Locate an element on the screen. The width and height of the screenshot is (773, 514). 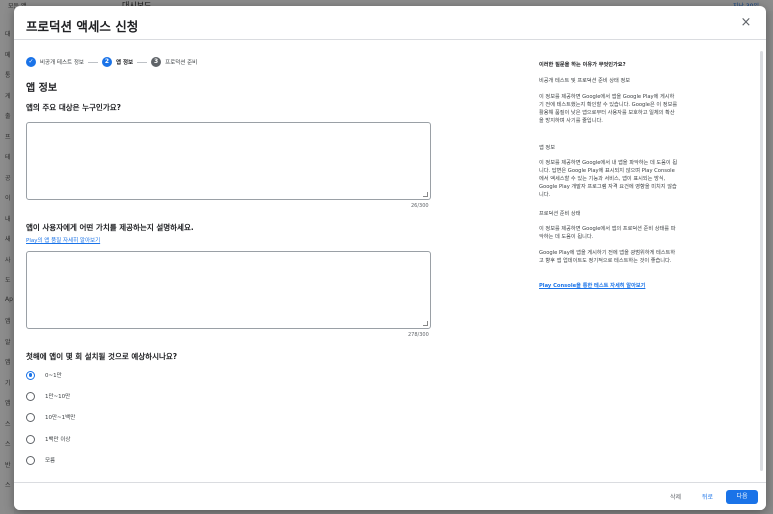
next-button: 다음 is located at coordinates (742, 497).